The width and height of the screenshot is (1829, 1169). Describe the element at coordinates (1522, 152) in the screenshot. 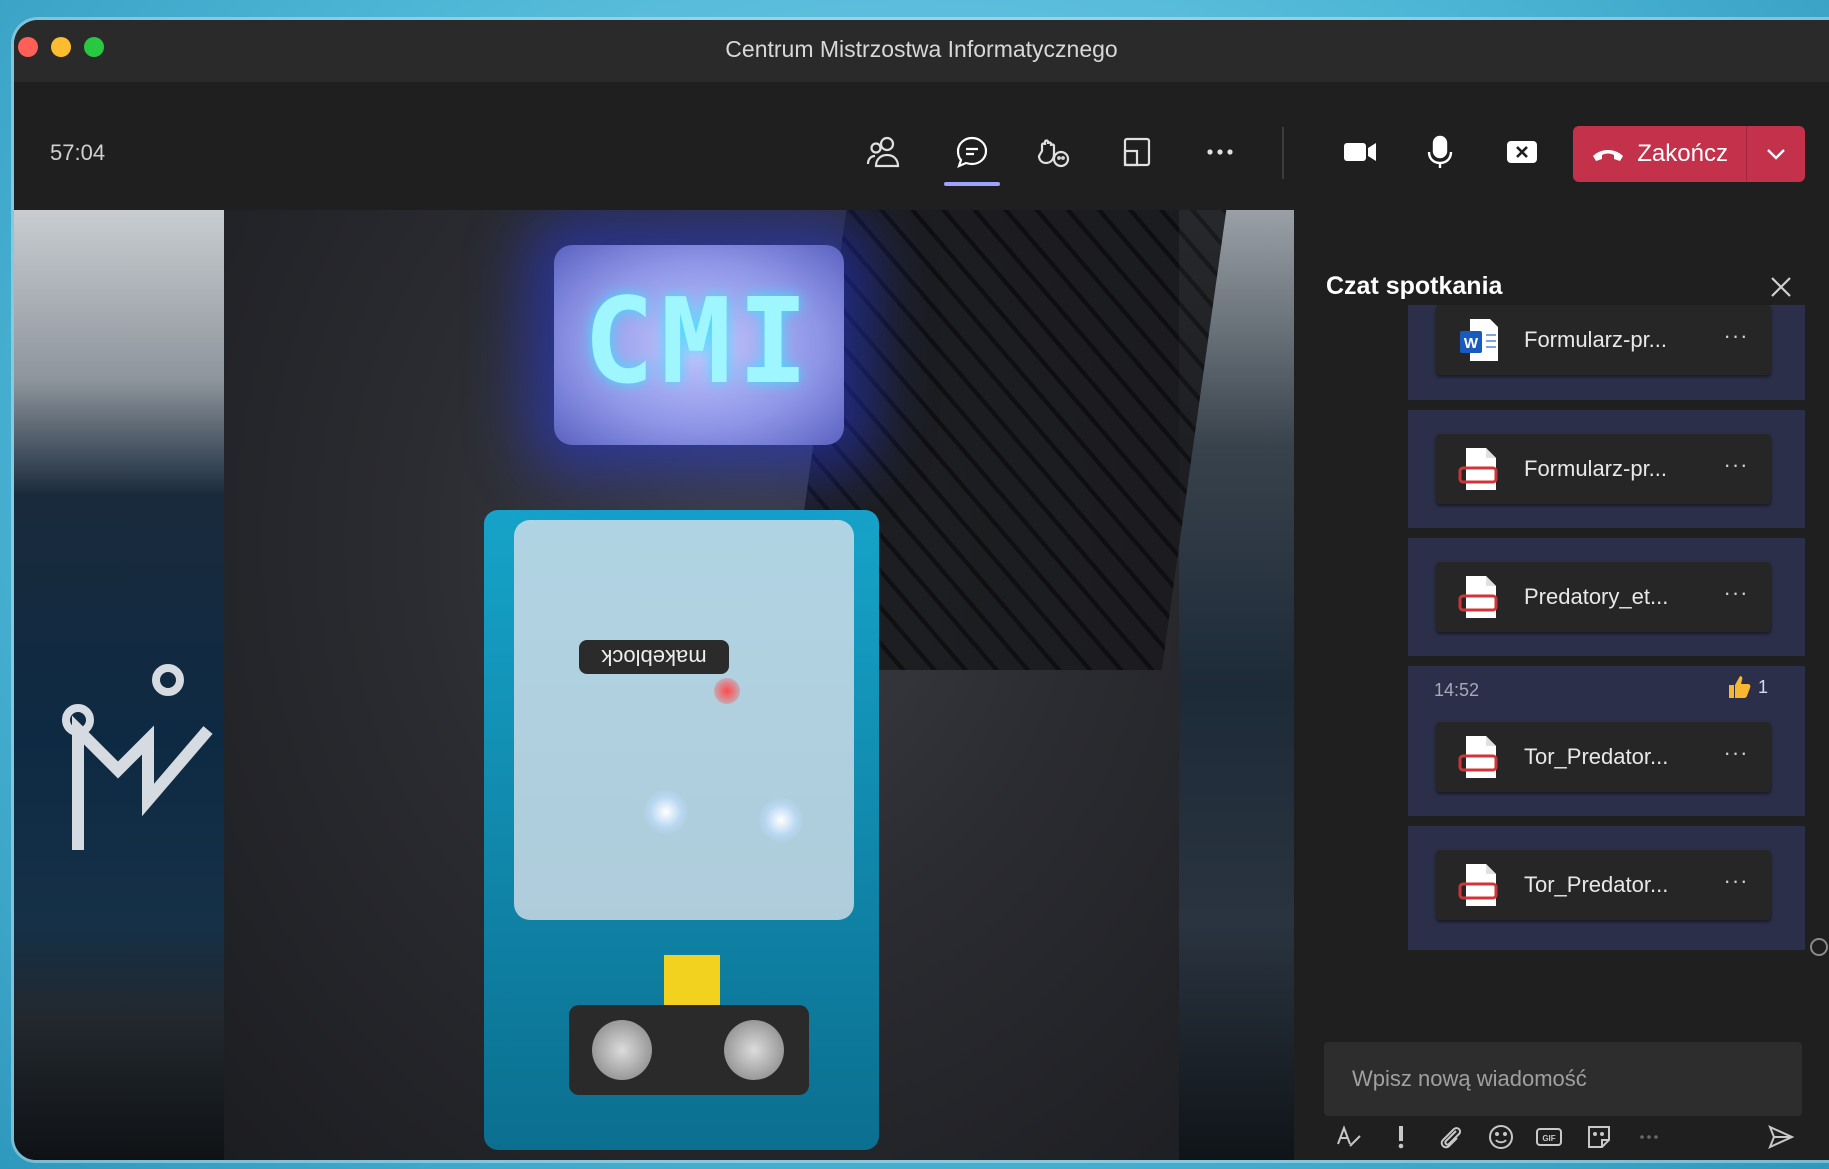

I see `stop-share-icon` at that location.